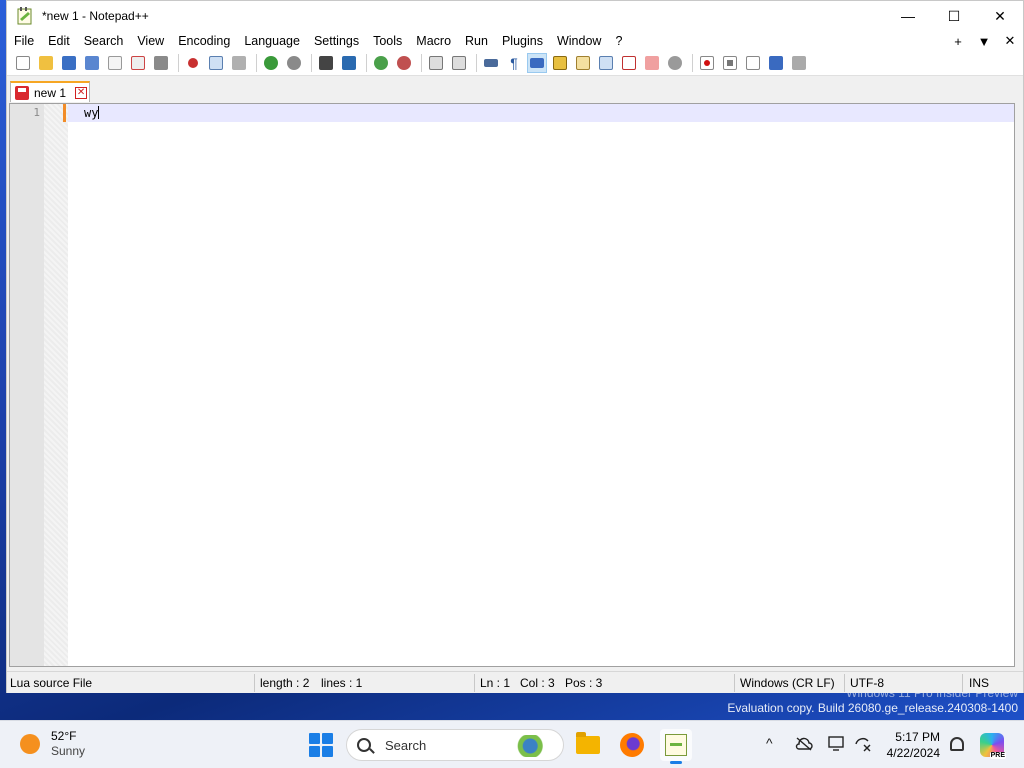  I want to click on close-button: ✕, so click(1000, 16).